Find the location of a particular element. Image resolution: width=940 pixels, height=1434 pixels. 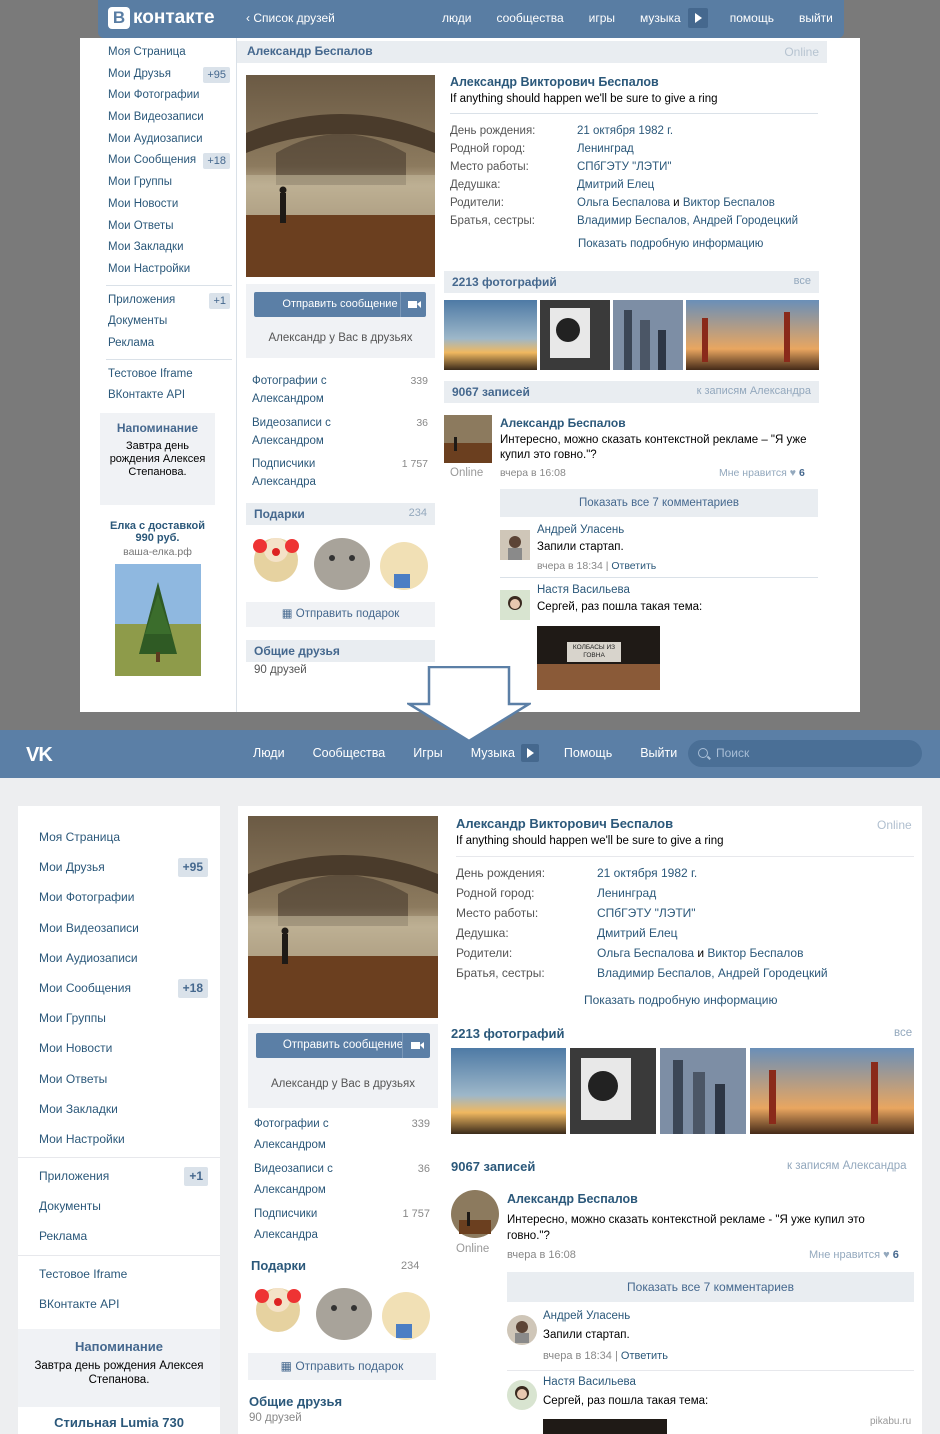

search-input: Поиск is located at coordinates (805, 753).